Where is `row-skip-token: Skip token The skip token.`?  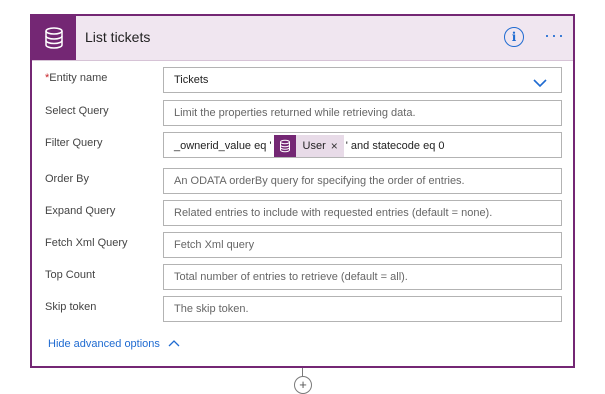
row-skip-token: Skip token The skip token. is located at coordinates (302, 309).